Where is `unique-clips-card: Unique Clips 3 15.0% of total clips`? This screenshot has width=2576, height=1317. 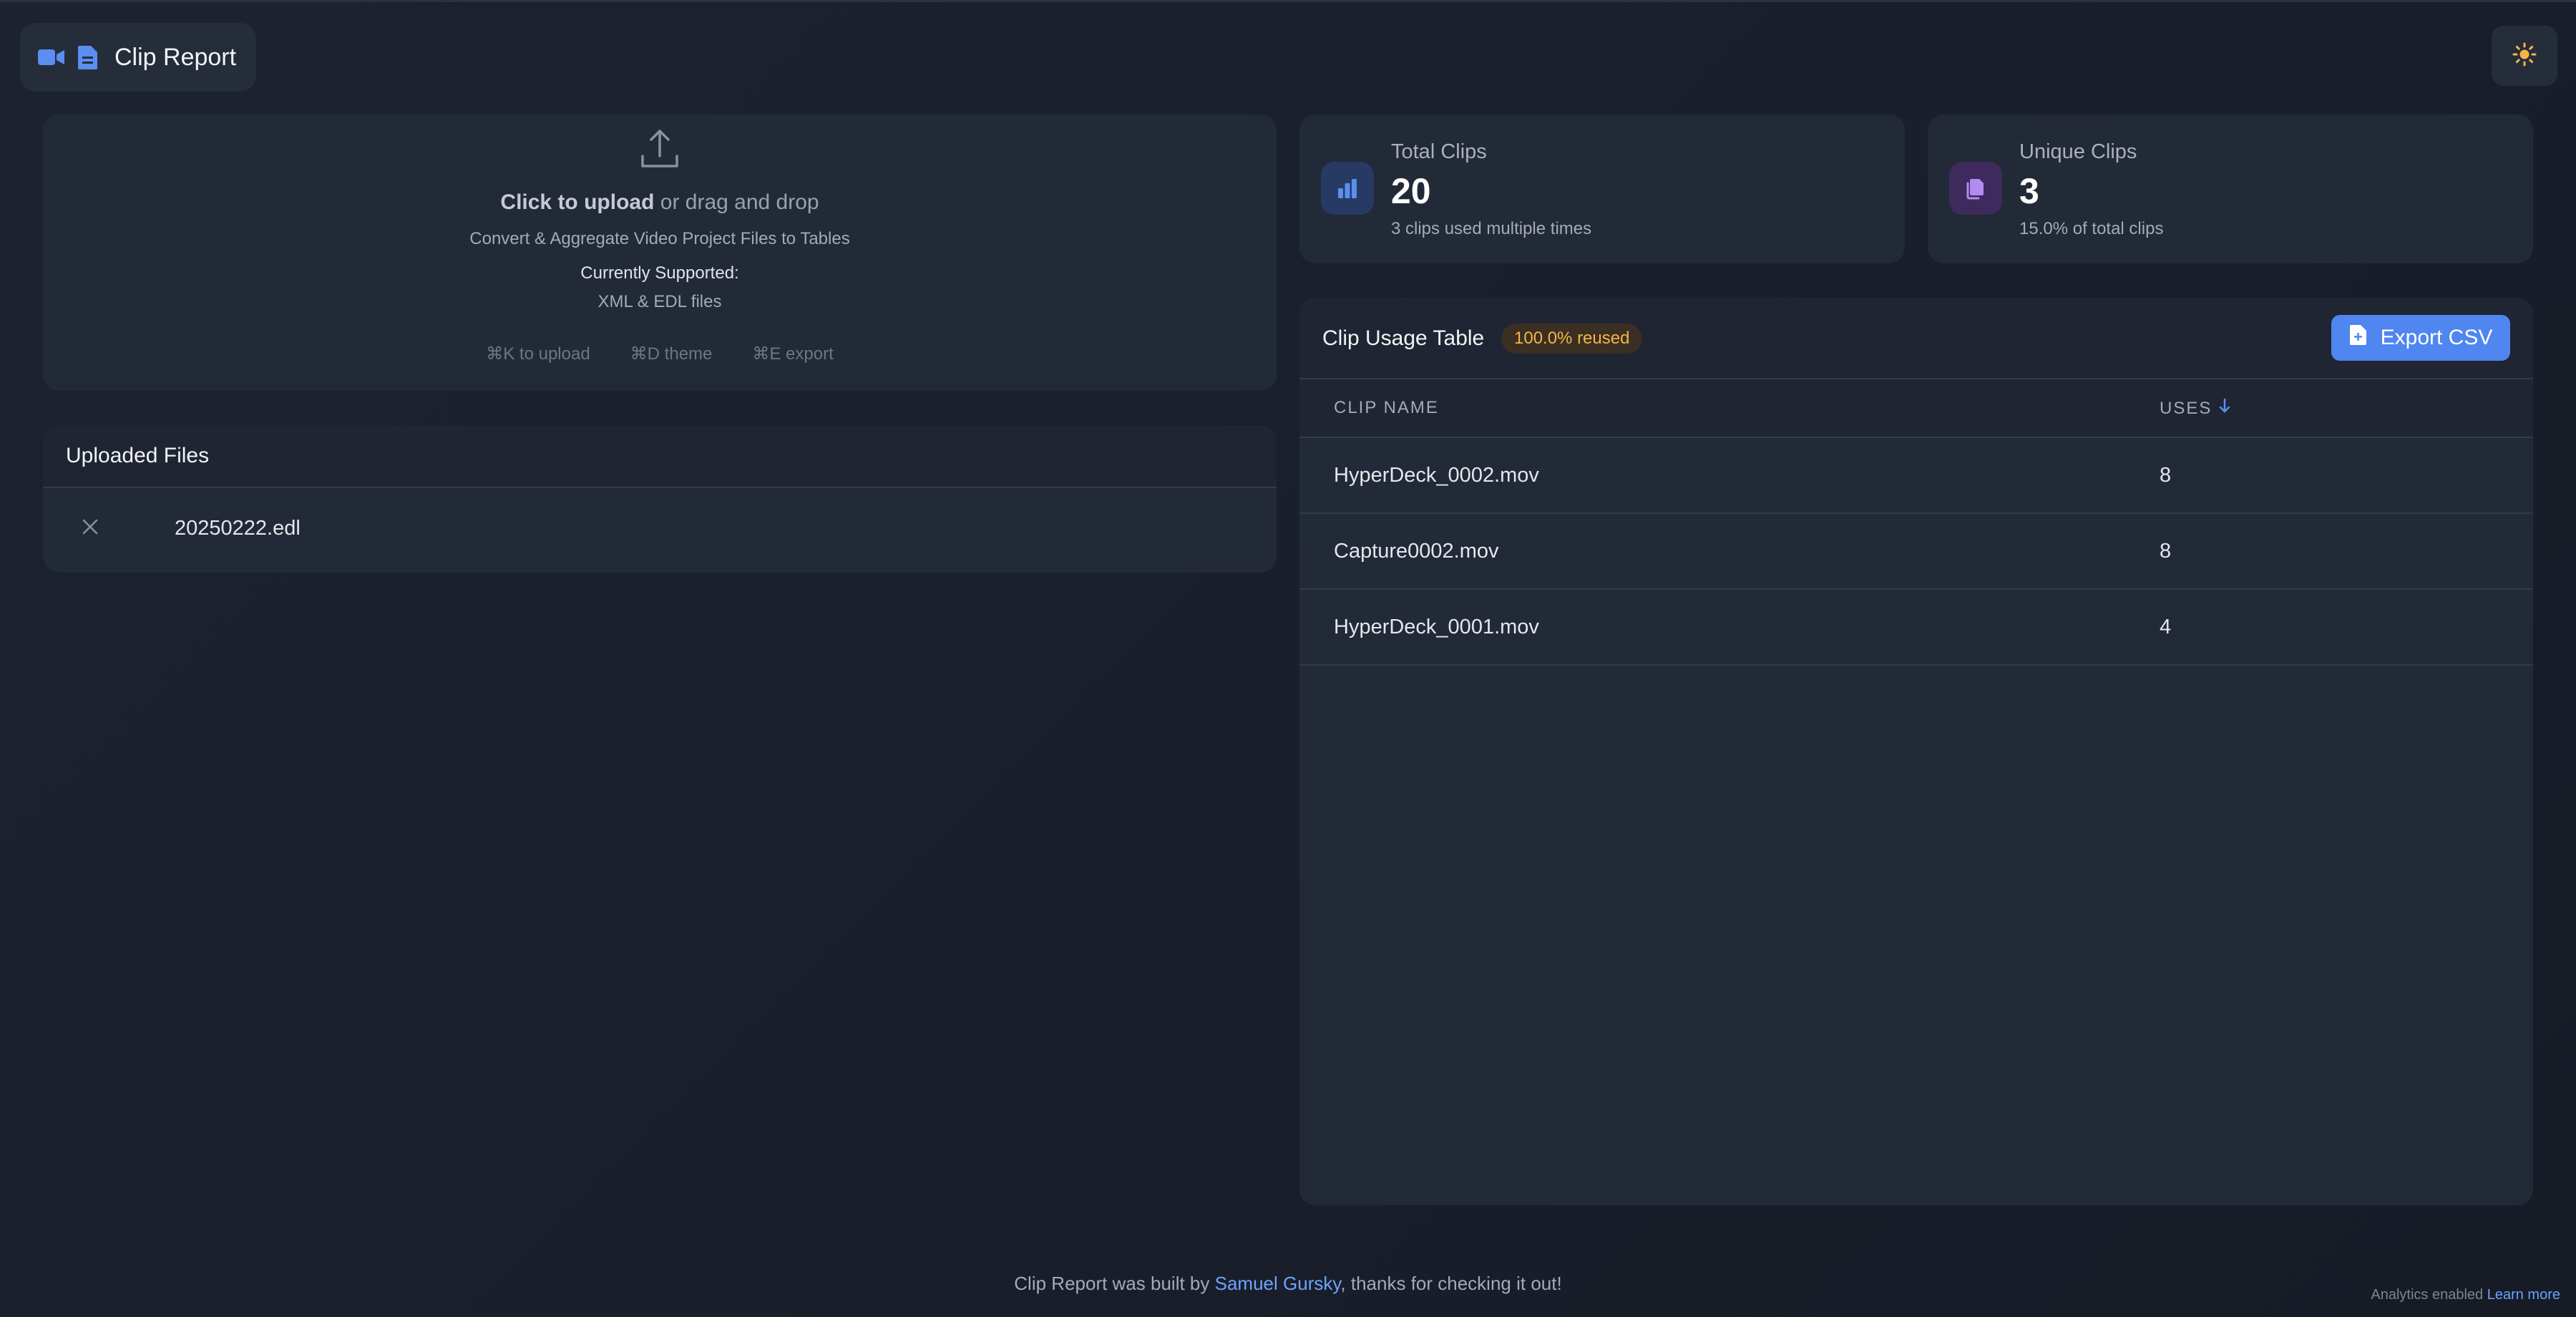
unique-clips-card: Unique Clips 3 15.0% of total clips is located at coordinates (2230, 189).